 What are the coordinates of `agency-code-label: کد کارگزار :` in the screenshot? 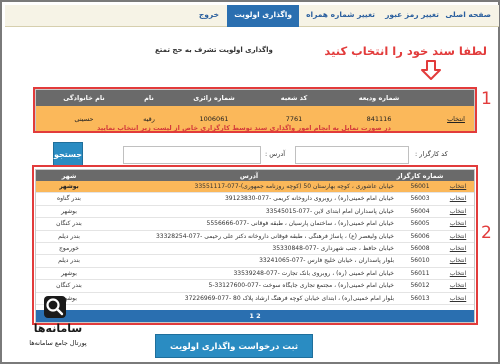 It's located at (431, 154).